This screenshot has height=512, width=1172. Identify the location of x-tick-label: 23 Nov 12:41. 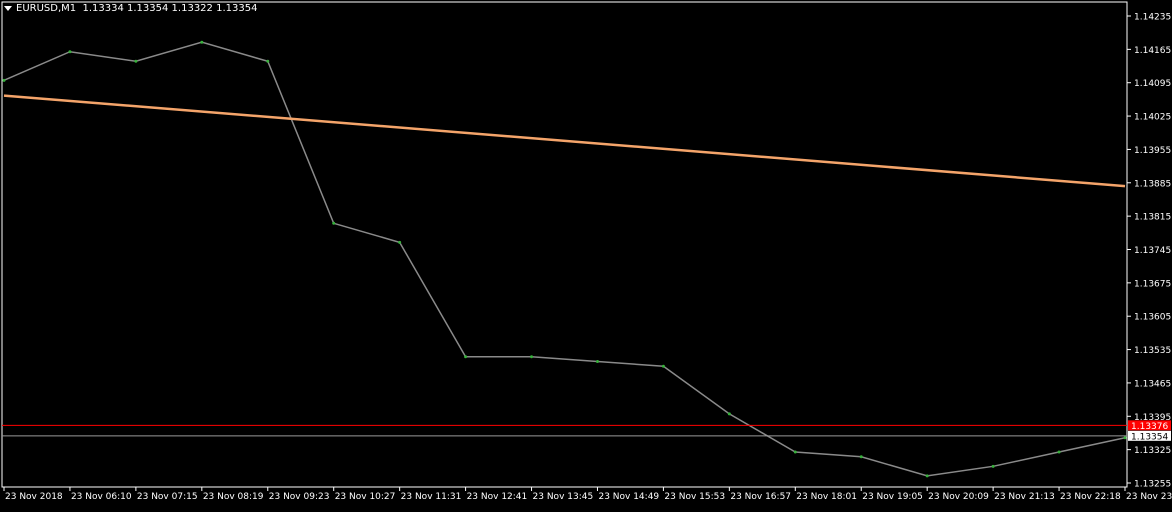
(497, 497).